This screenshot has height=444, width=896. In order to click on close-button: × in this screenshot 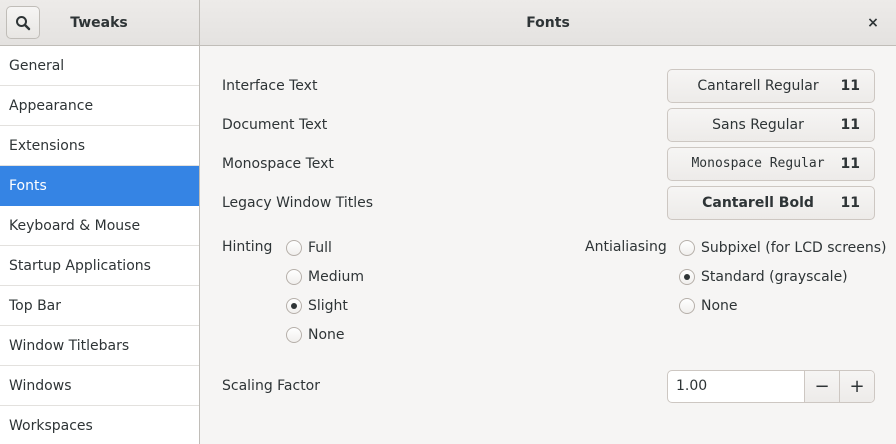, I will do `click(873, 23)`.